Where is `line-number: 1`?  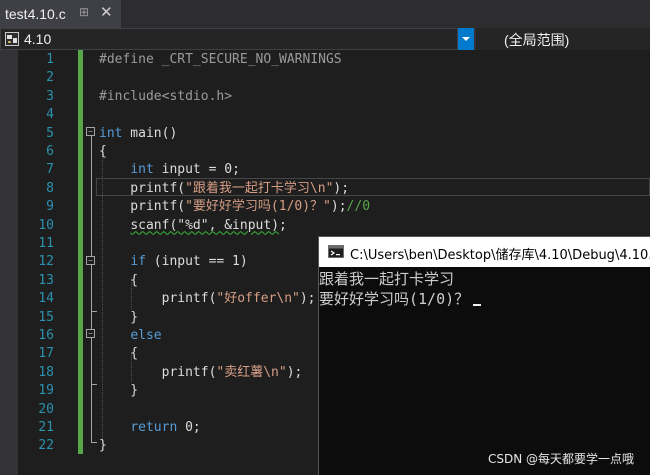 line-number: 1 is located at coordinates (50, 59).